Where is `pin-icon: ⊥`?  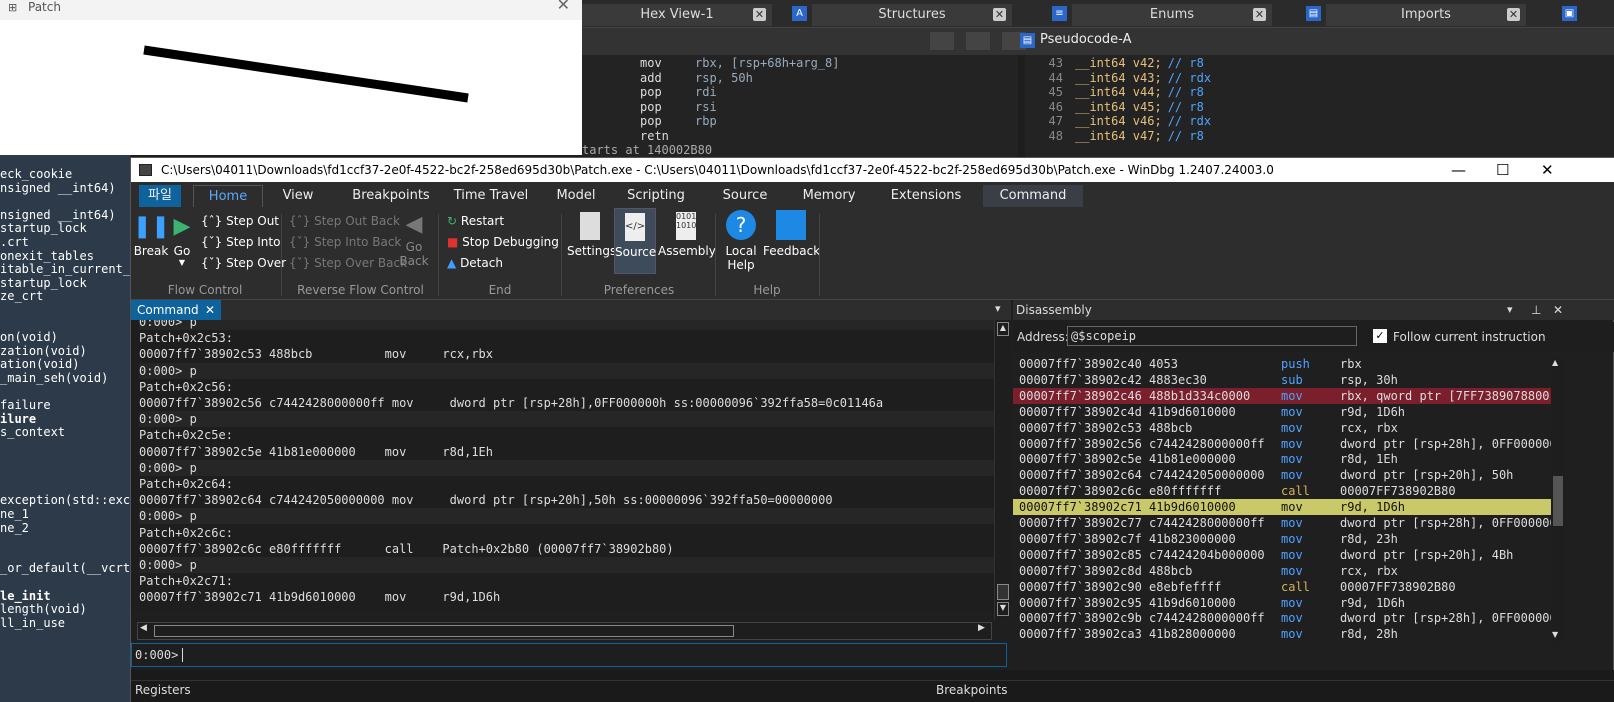 pin-icon: ⊥ is located at coordinates (1536, 310).